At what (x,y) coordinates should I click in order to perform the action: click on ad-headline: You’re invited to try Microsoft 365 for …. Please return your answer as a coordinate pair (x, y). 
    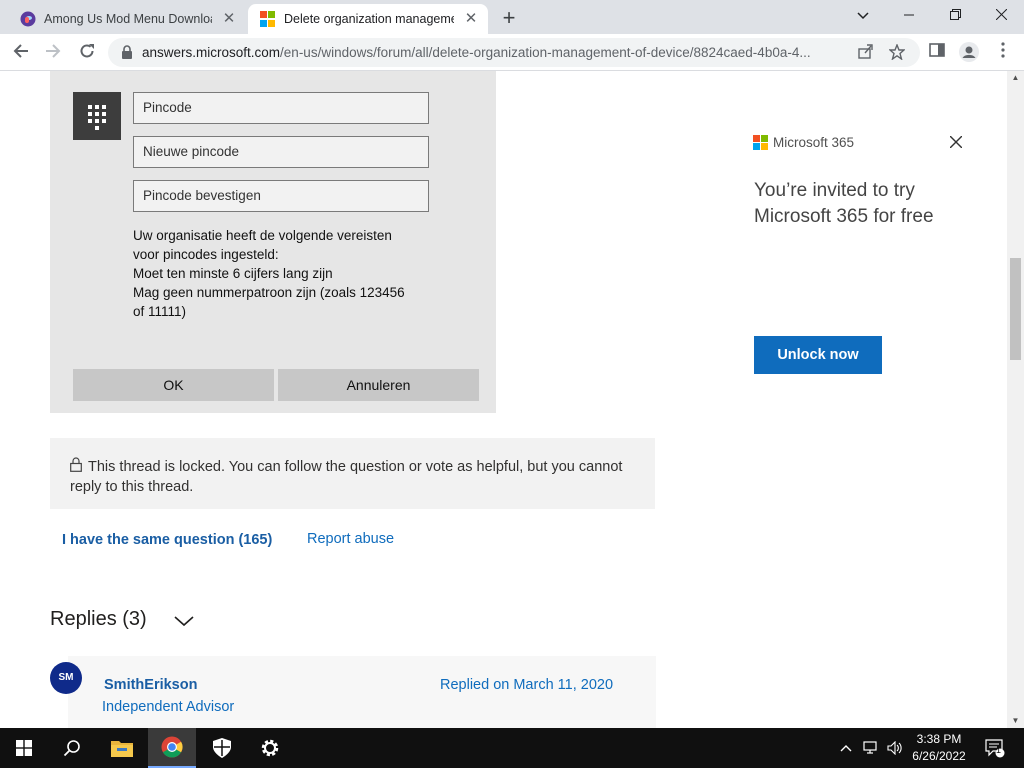
    Looking at the image, I should click on (844, 203).